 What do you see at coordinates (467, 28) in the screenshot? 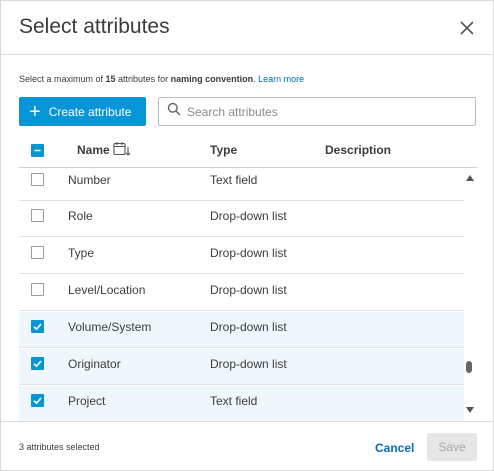
I see `close-icon` at bounding box center [467, 28].